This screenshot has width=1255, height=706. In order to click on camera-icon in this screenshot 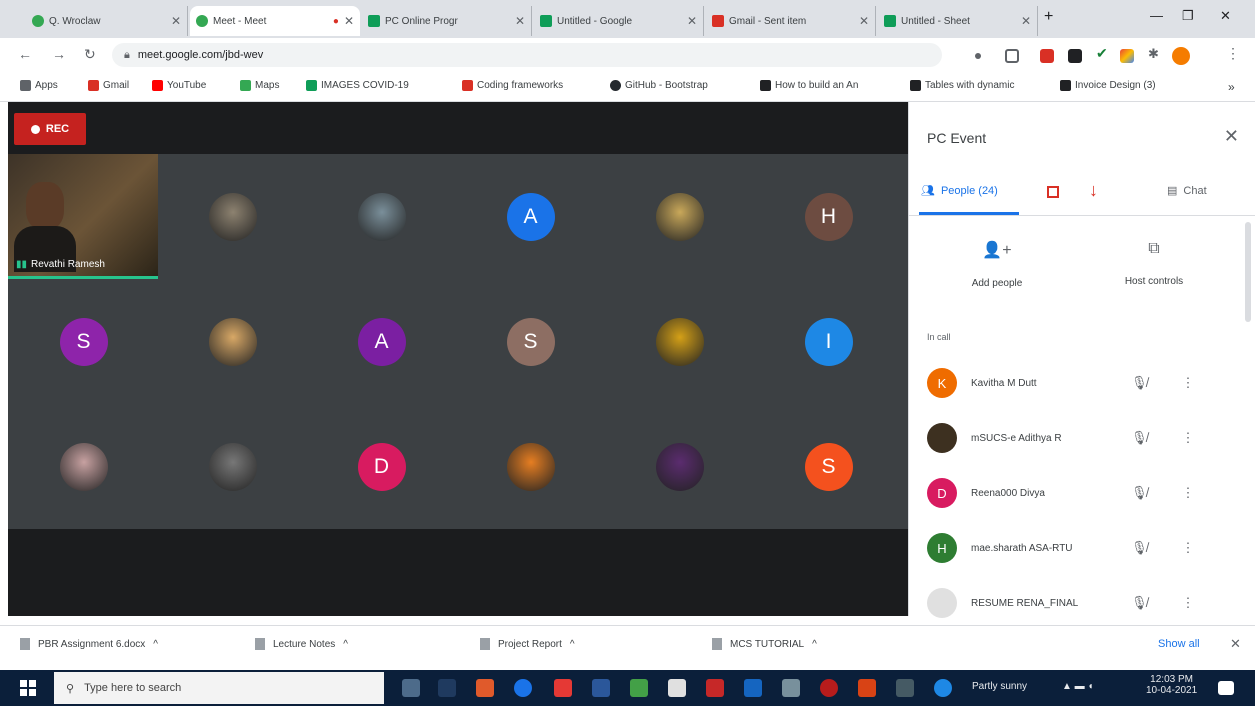, I will do `click(978, 56)`.